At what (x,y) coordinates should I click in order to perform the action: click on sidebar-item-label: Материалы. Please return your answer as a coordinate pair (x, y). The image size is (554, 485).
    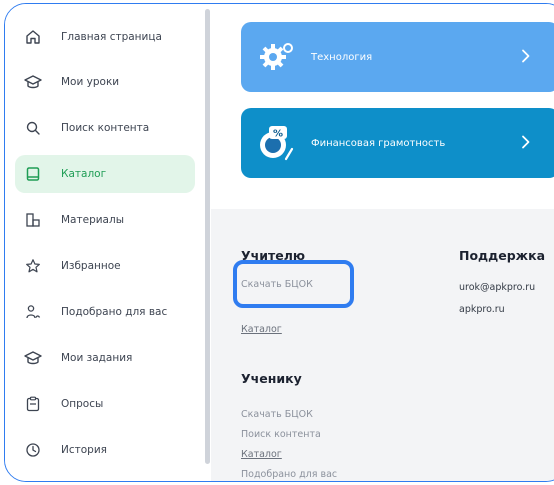
    Looking at the image, I should click on (92, 220).